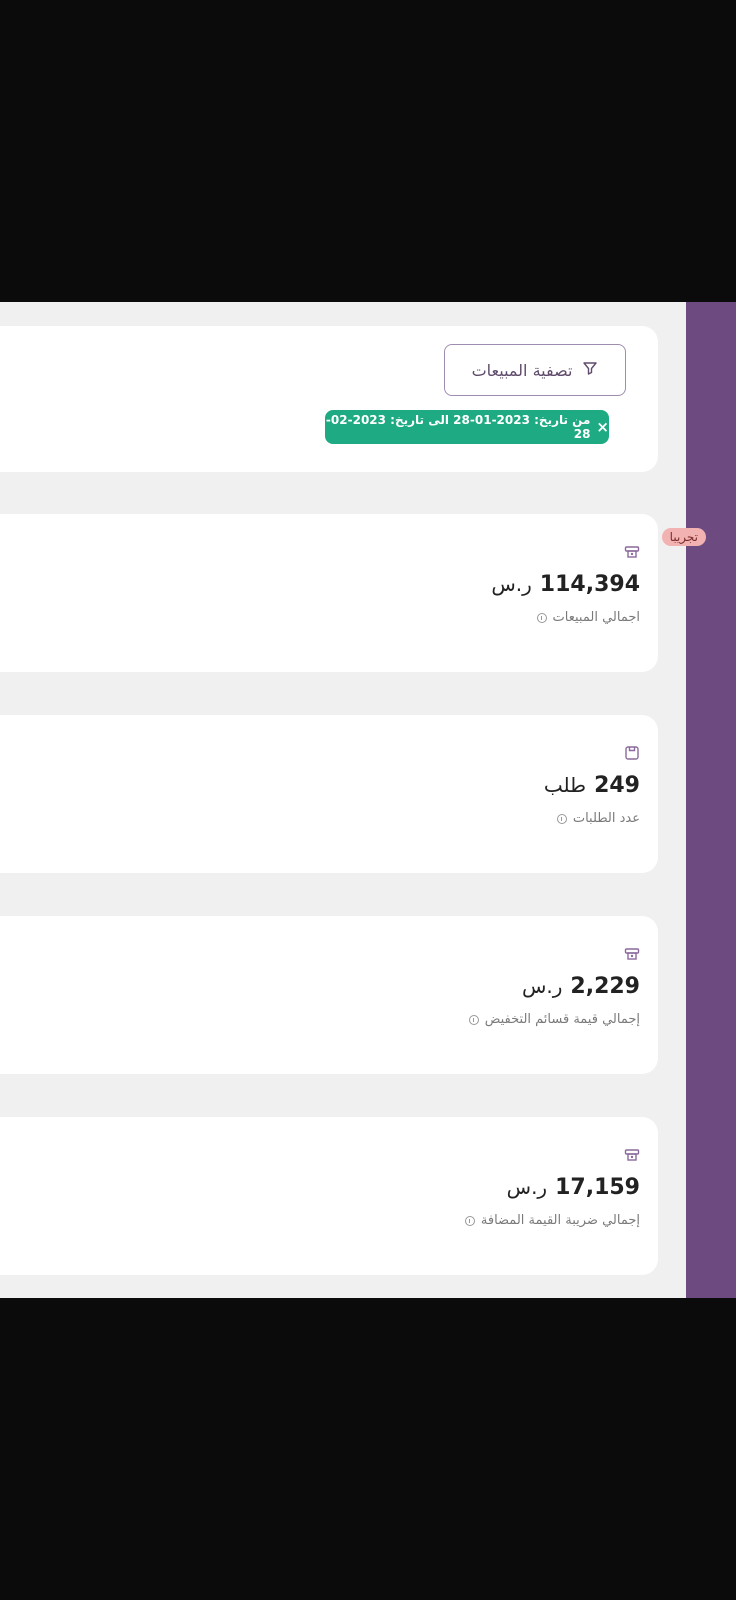 This screenshot has height=1600, width=736. I want to click on stat-value: 2,229 ر.س, so click(581, 986).